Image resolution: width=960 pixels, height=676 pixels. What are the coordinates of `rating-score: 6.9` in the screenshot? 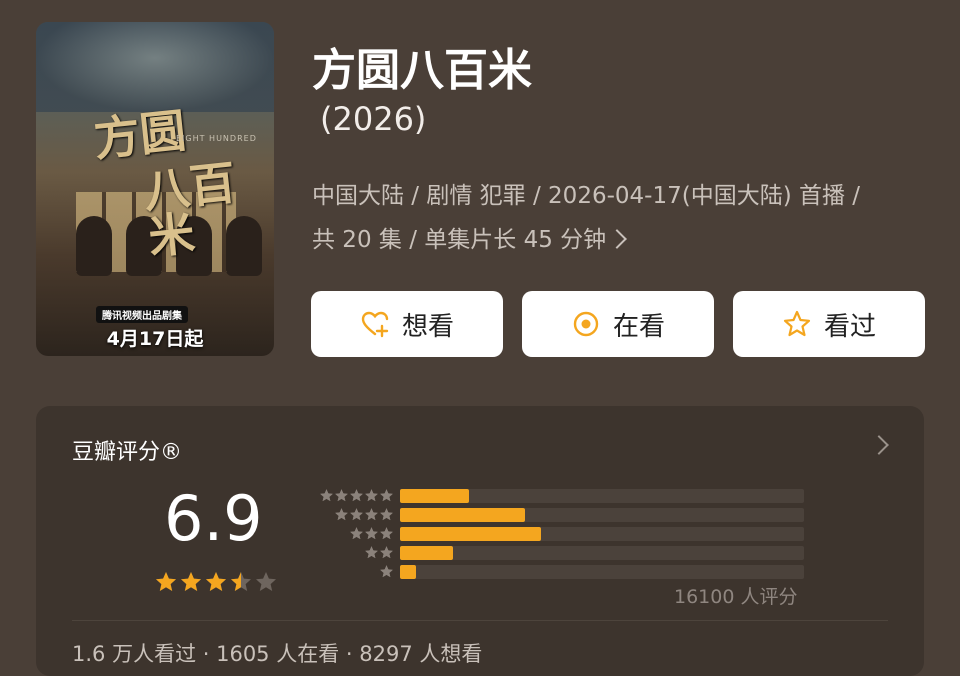 It's located at (213, 518).